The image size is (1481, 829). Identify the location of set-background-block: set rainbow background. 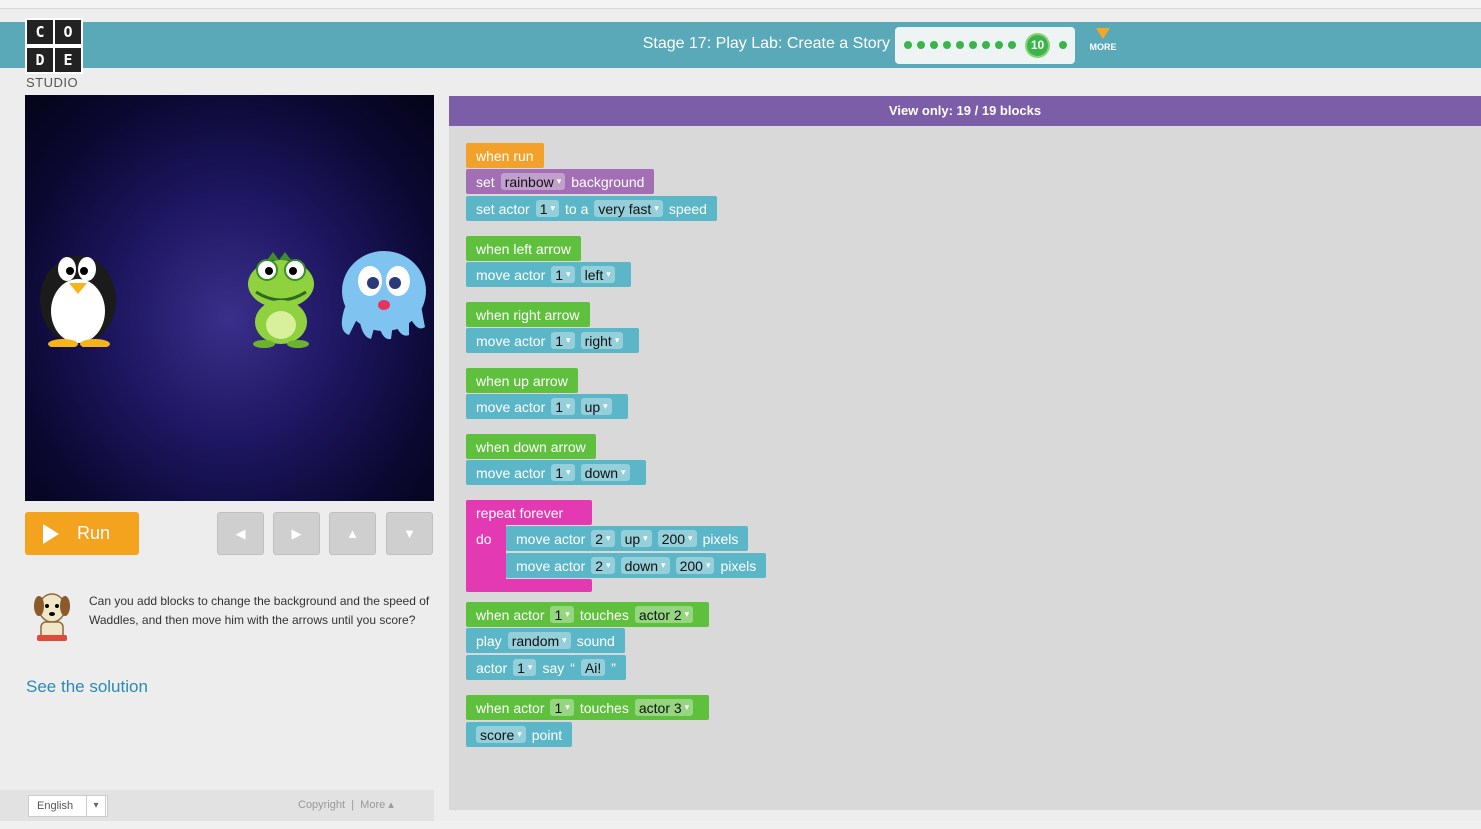
(560, 181).